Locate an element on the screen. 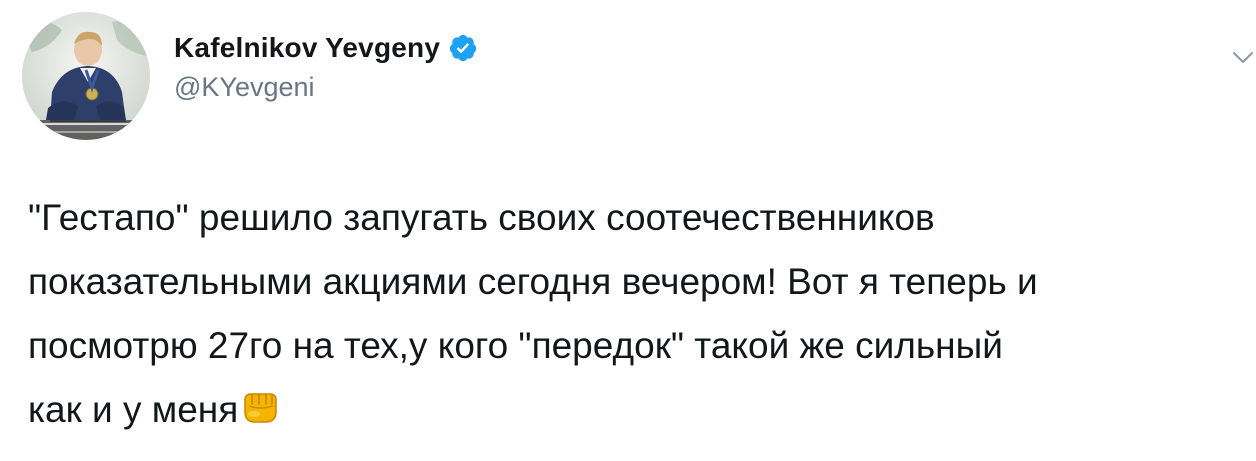  avatar-image is located at coordinates (86, 76).